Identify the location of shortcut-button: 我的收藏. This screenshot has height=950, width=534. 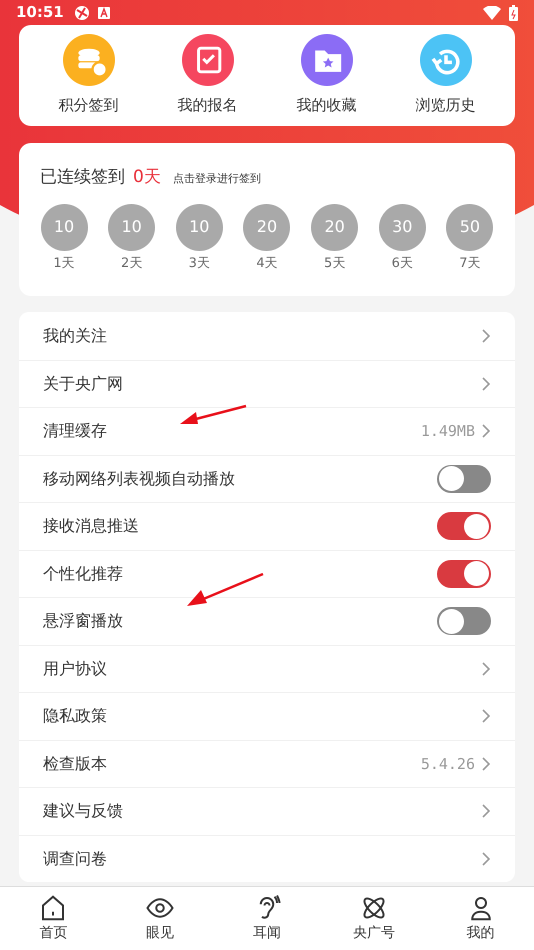
(326, 75).